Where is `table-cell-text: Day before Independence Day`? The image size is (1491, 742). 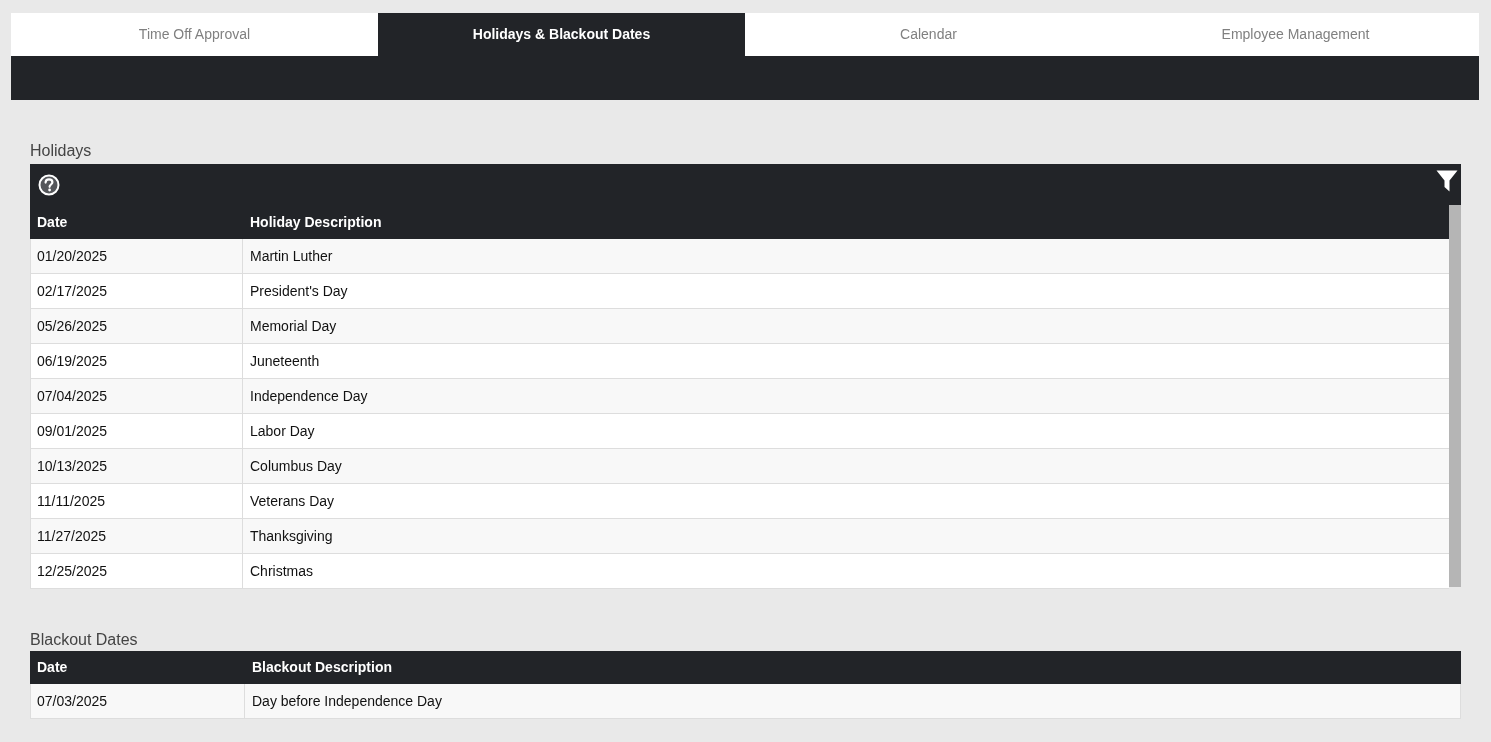
table-cell-text: Day before Independence Day is located at coordinates (347, 701).